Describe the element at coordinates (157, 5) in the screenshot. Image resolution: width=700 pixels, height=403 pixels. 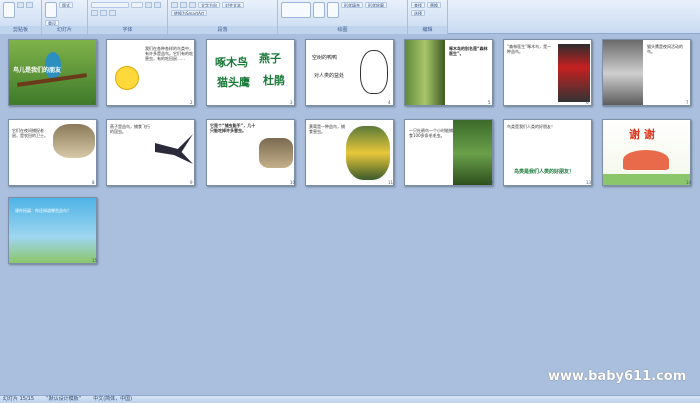
I see `italic-icon` at that location.